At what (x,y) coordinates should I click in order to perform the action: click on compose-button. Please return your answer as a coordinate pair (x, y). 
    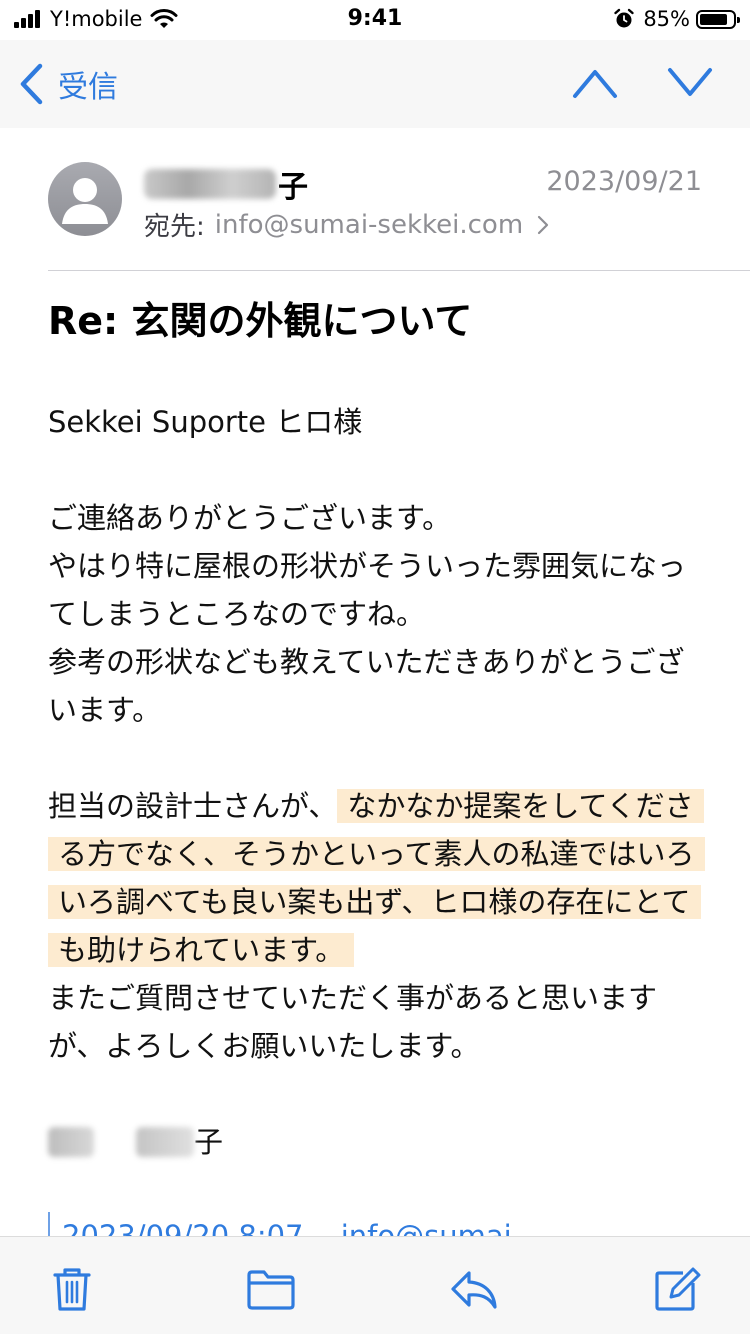
    Looking at the image, I should click on (678, 1289).